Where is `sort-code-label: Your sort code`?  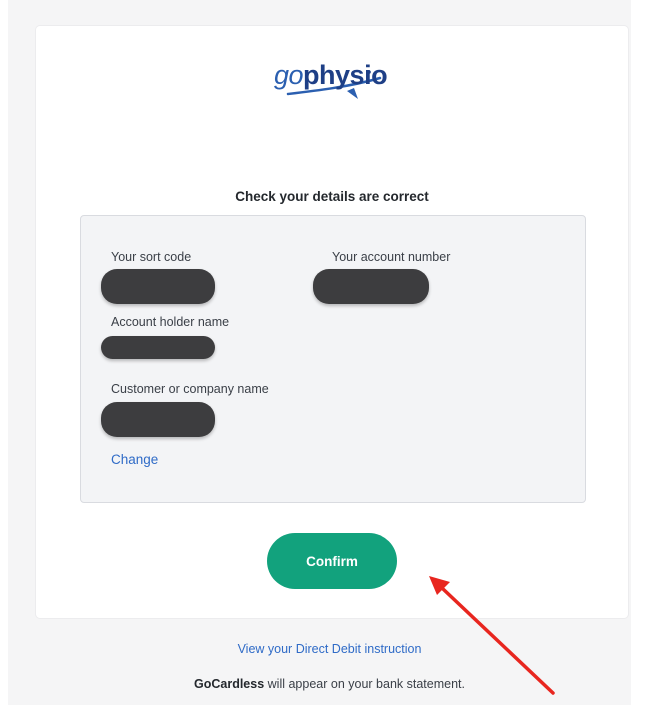 sort-code-label: Your sort code is located at coordinates (151, 257).